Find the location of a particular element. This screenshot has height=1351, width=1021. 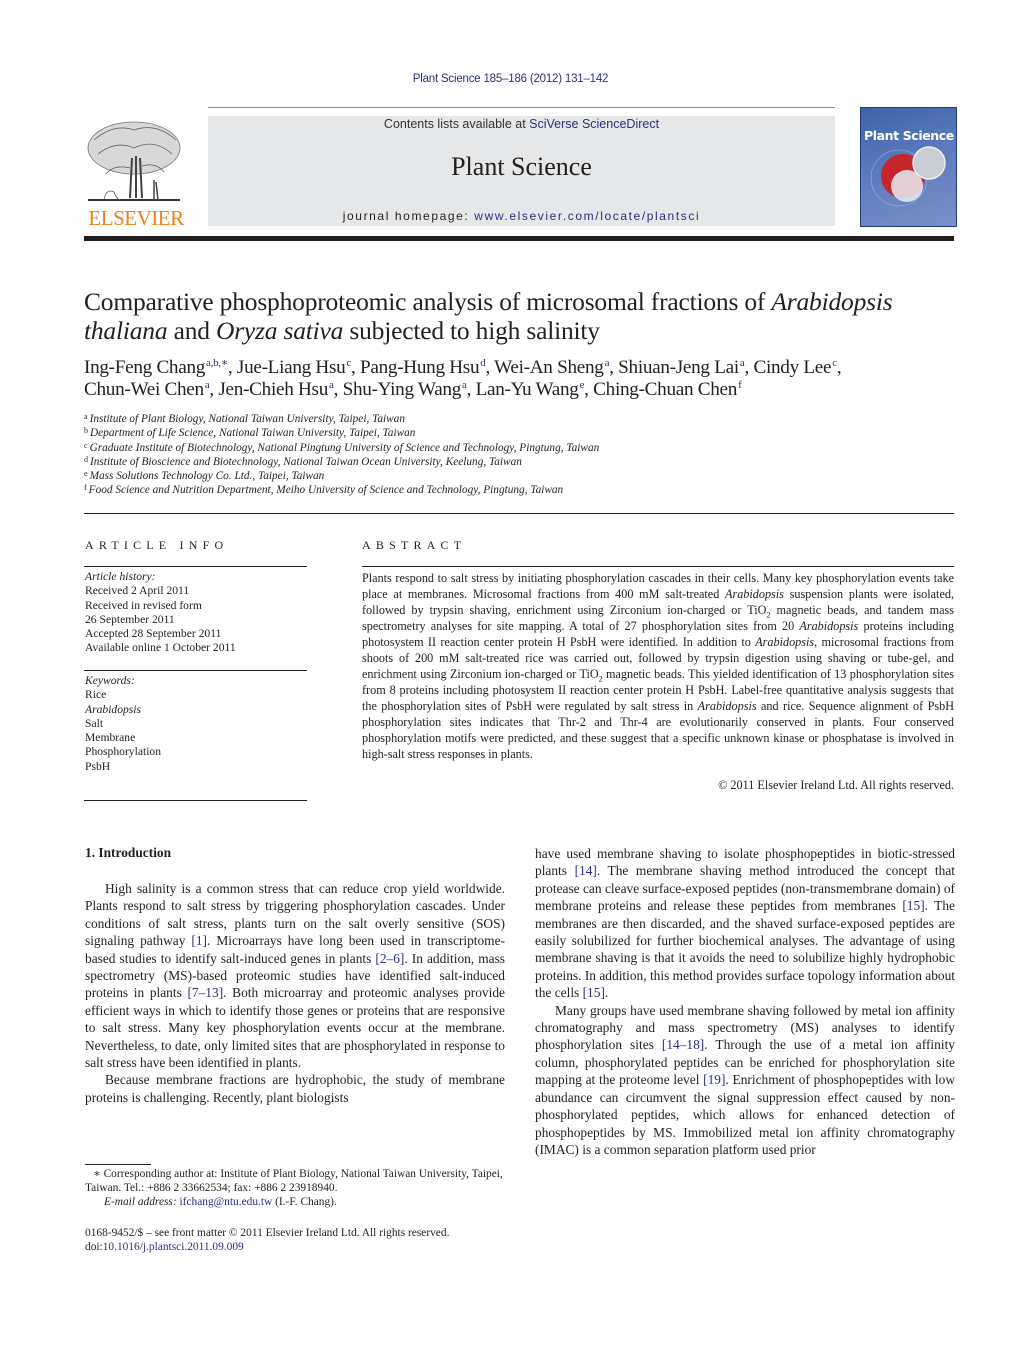

citation-link: [14] is located at coordinates (586, 870).